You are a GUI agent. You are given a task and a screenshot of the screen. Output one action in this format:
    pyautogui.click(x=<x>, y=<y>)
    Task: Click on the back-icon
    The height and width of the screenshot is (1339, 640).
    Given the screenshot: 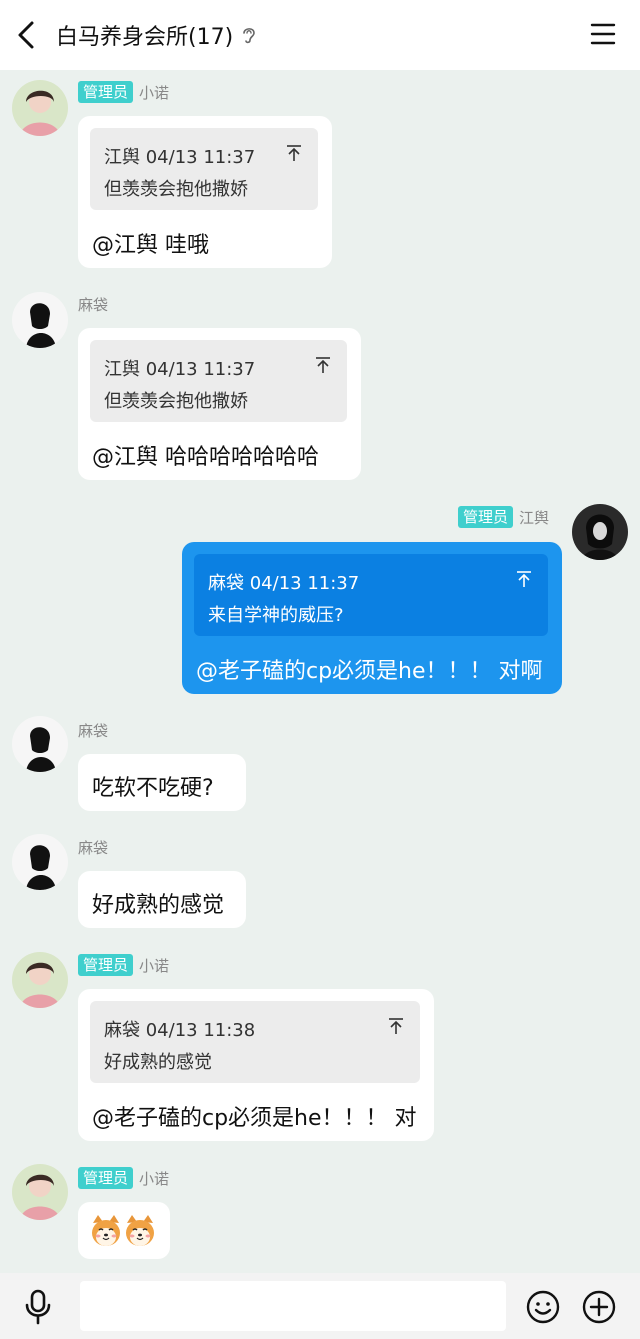 What is the action you would take?
    pyautogui.click(x=28, y=35)
    